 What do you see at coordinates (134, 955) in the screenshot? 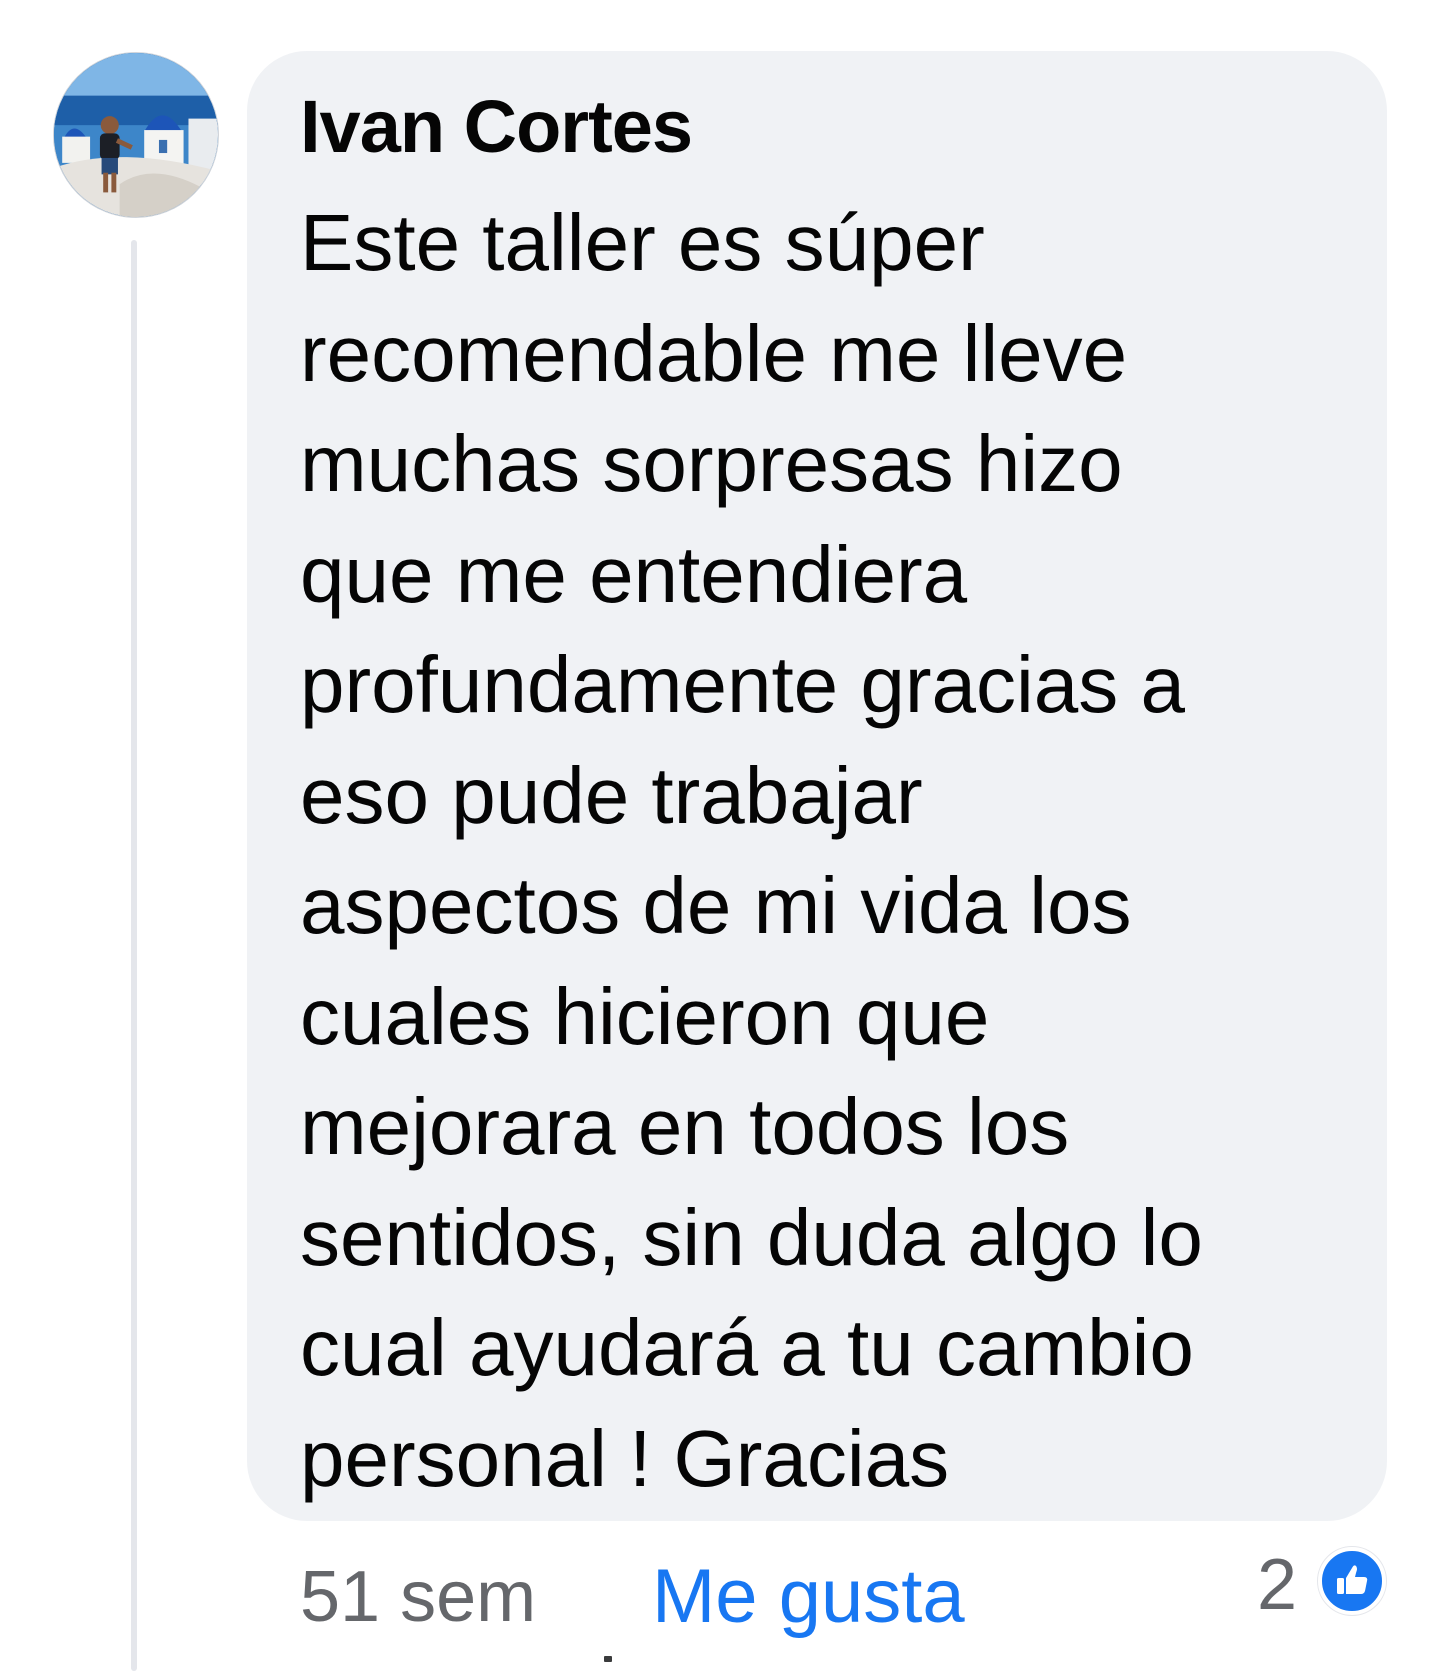
I see `reply-thread-line` at bounding box center [134, 955].